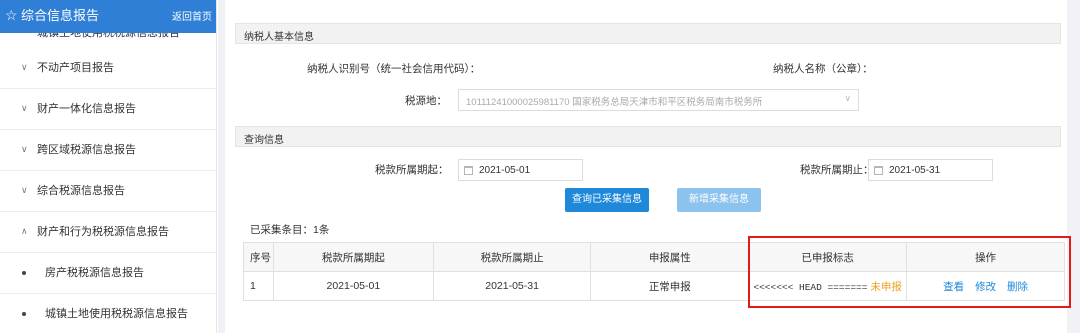 The width and height of the screenshot is (1080, 333). I want to click on sidebar-item-label: 跨区域税源信息报告, so click(86, 150).